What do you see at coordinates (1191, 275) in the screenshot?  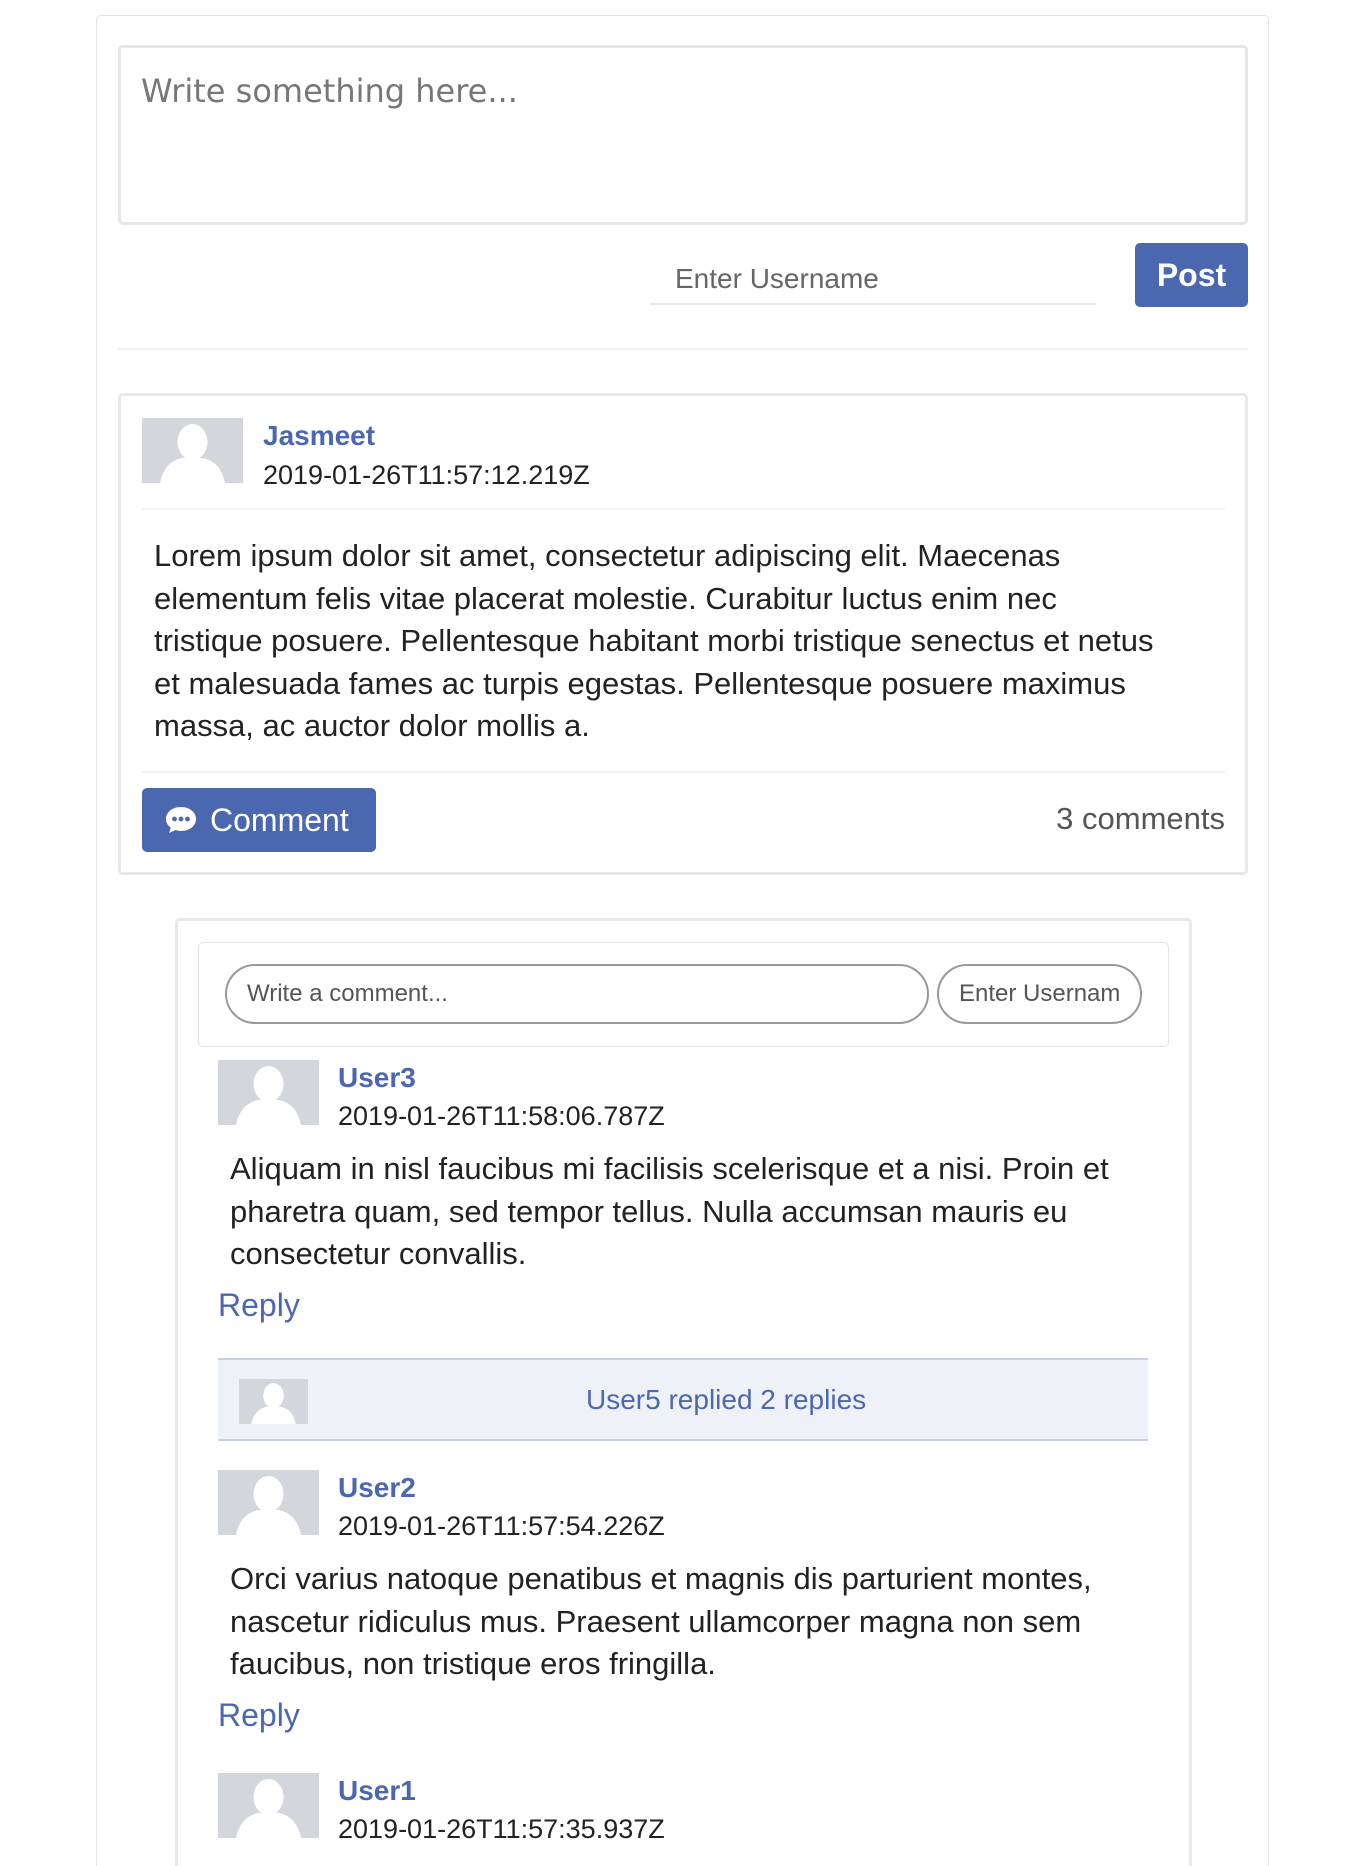 I see `post-button: Post` at bounding box center [1191, 275].